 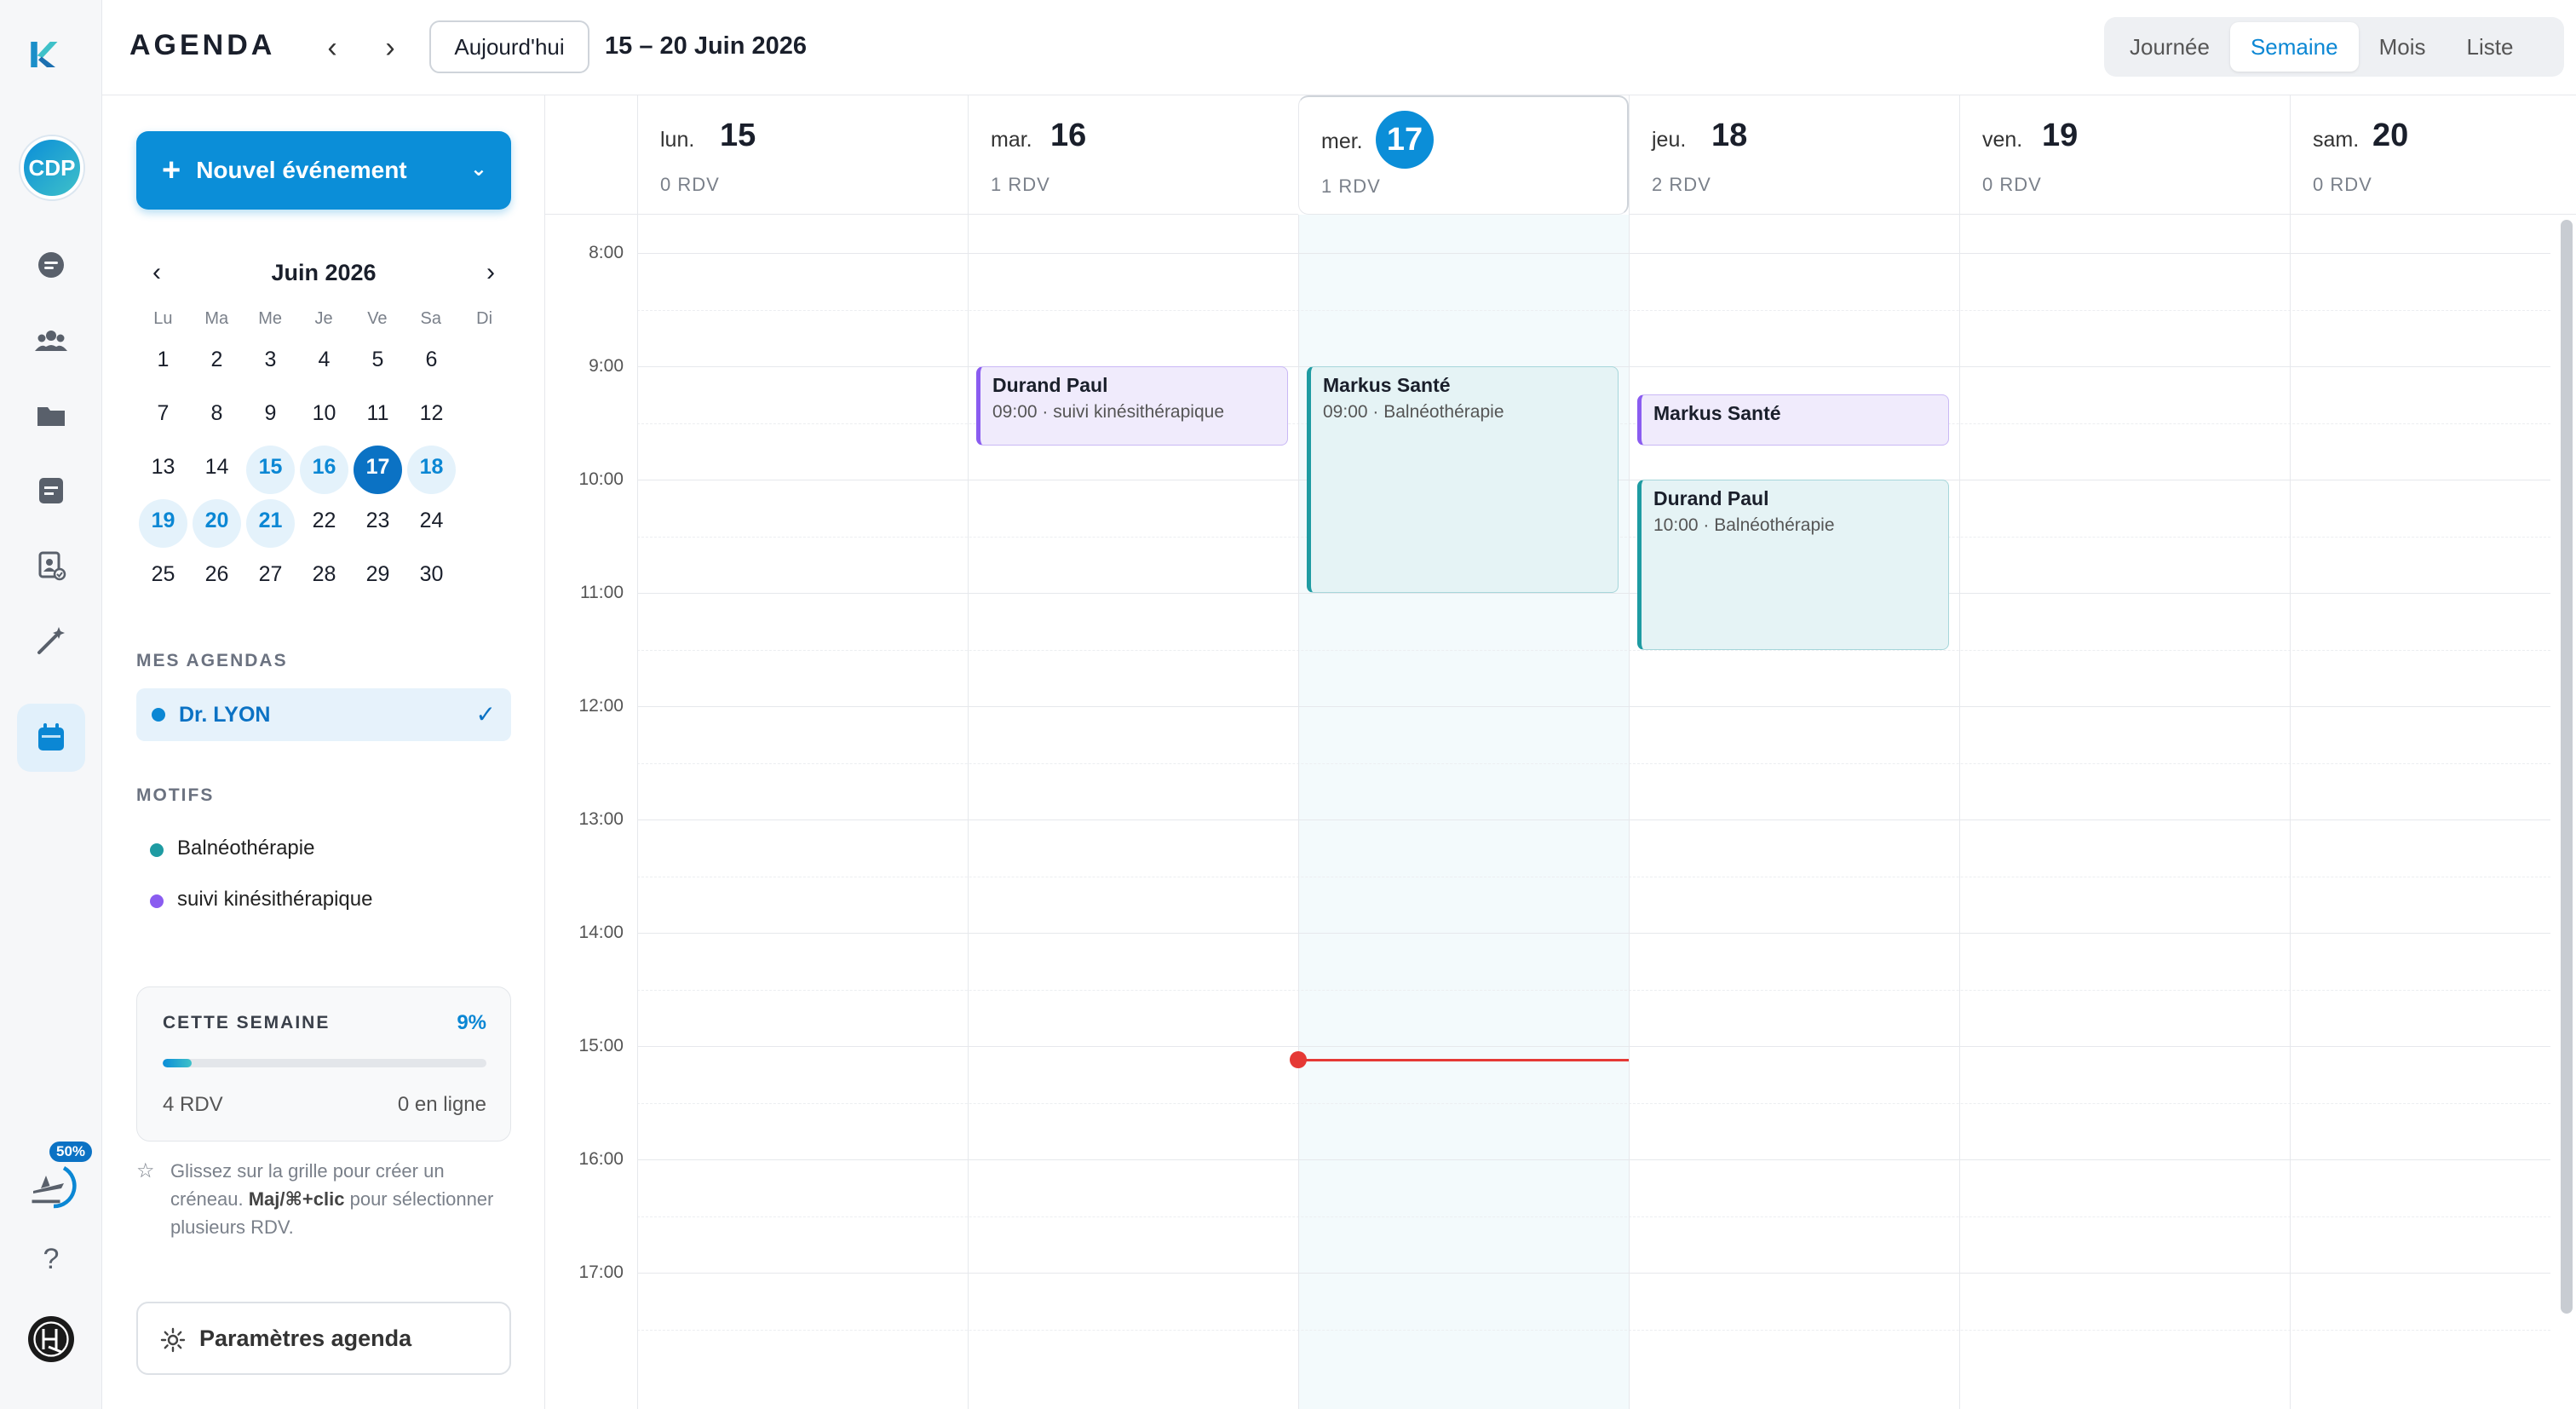 What do you see at coordinates (271, 362) in the screenshot?
I see `mini-day: 3` at bounding box center [271, 362].